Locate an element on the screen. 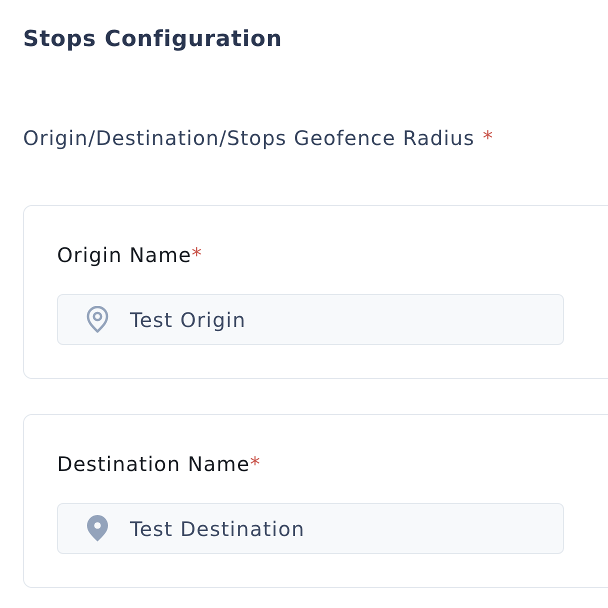  section-title: Stops Configuration is located at coordinates (152, 40).